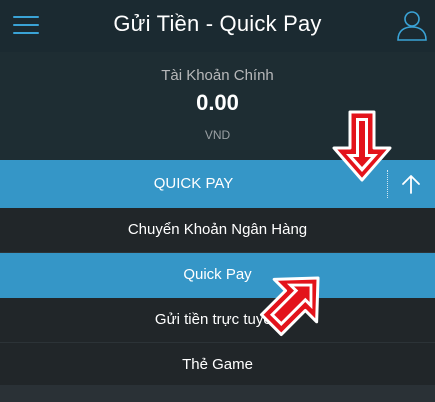 The width and height of the screenshot is (435, 402). Describe the element at coordinates (193, 183) in the screenshot. I see `dropdown-selected-label: QUICK PAY` at that location.